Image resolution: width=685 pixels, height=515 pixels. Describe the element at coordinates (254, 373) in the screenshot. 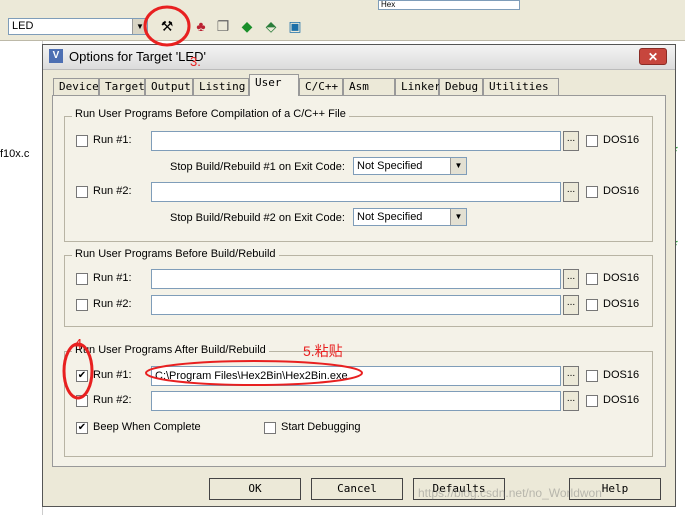

I see `annotation-circle-path` at that location.